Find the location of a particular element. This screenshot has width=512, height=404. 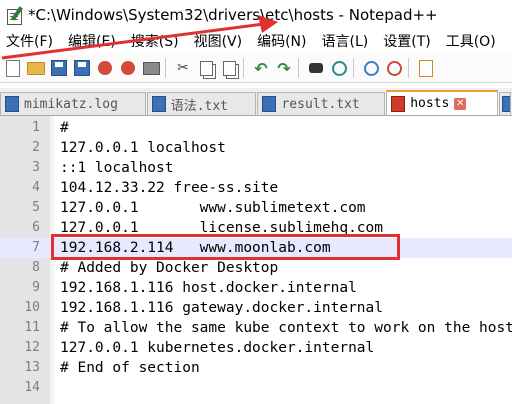

menu-search: 搜索(S) is located at coordinates (155, 41).